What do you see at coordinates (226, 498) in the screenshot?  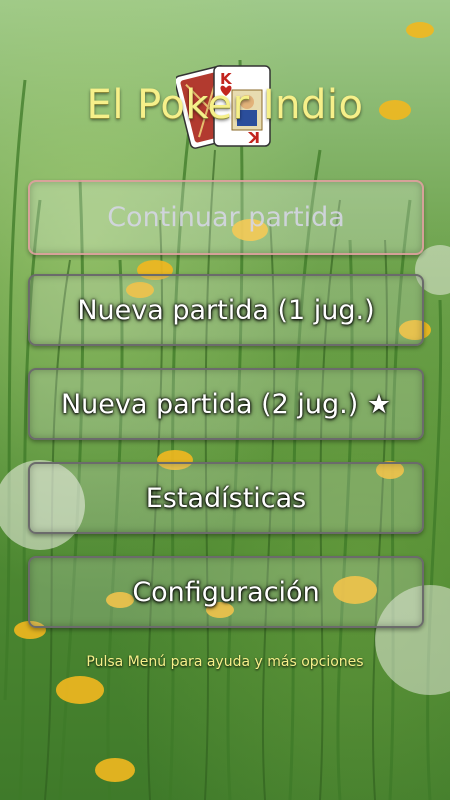 I see `statistics-button: Estadísticas` at bounding box center [226, 498].